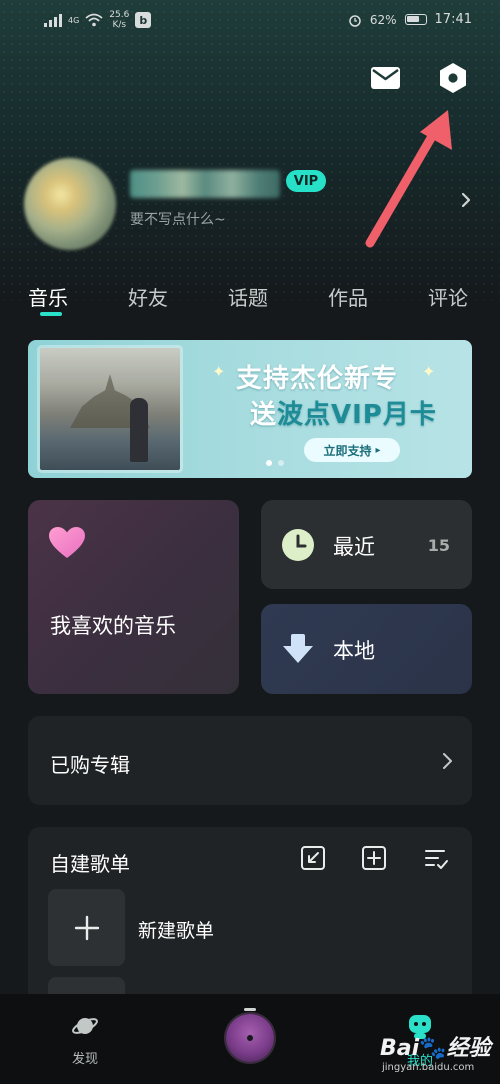 The image size is (500, 1084). What do you see at coordinates (85, 1026) in the screenshot?
I see `planet-icon` at bounding box center [85, 1026].